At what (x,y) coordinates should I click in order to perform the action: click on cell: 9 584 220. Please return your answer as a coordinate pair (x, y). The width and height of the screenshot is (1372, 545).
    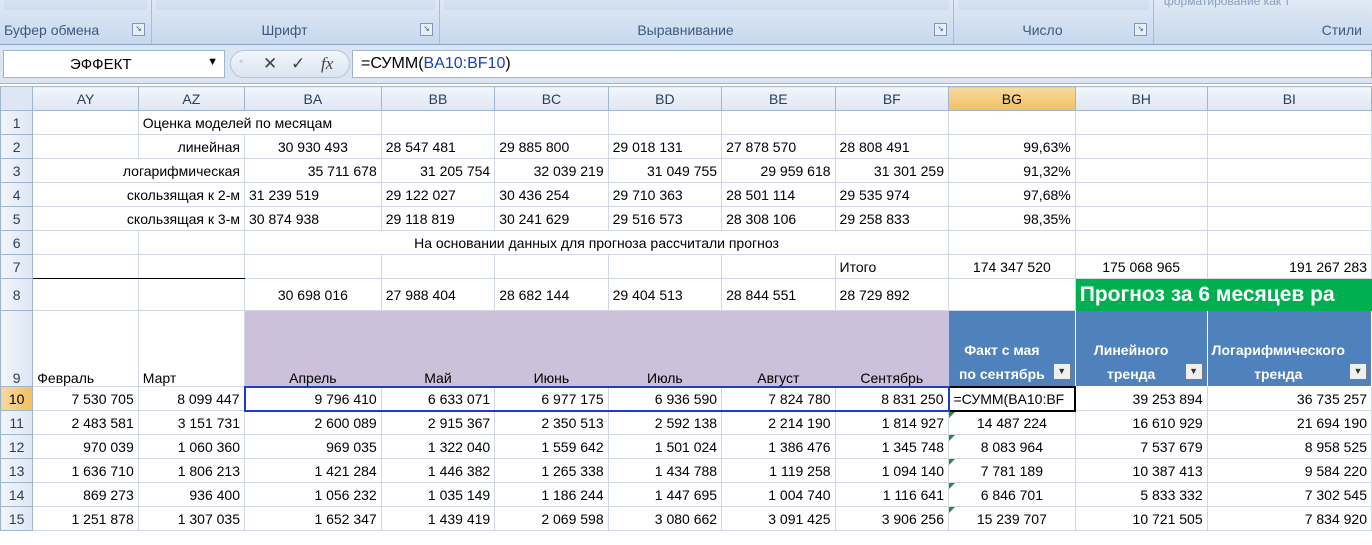
    Looking at the image, I should click on (1289, 470).